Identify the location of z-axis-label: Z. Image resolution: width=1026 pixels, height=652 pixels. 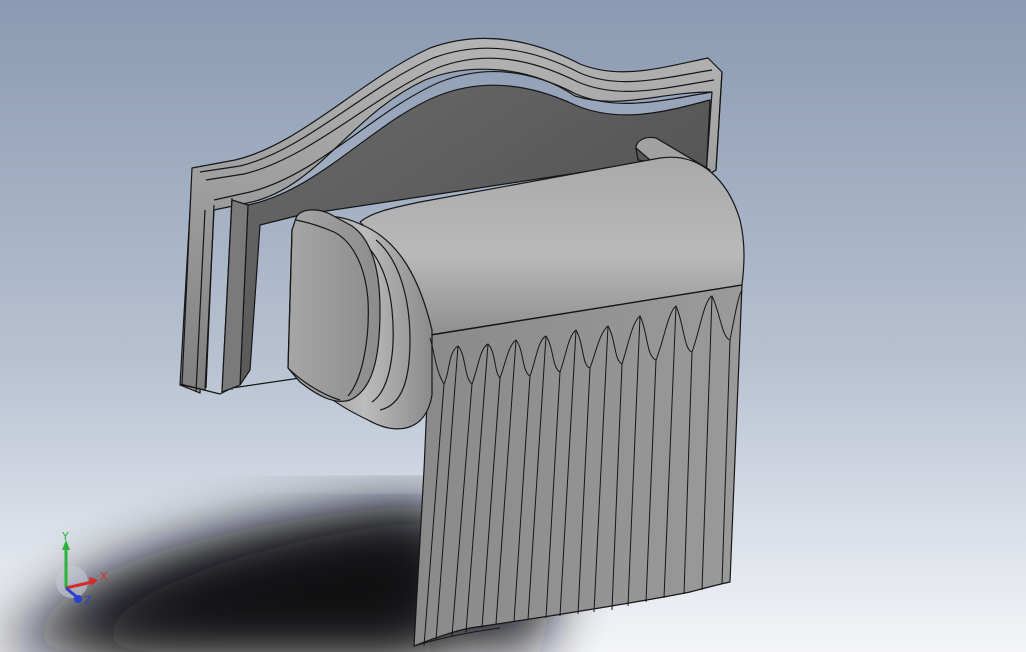
(88, 600).